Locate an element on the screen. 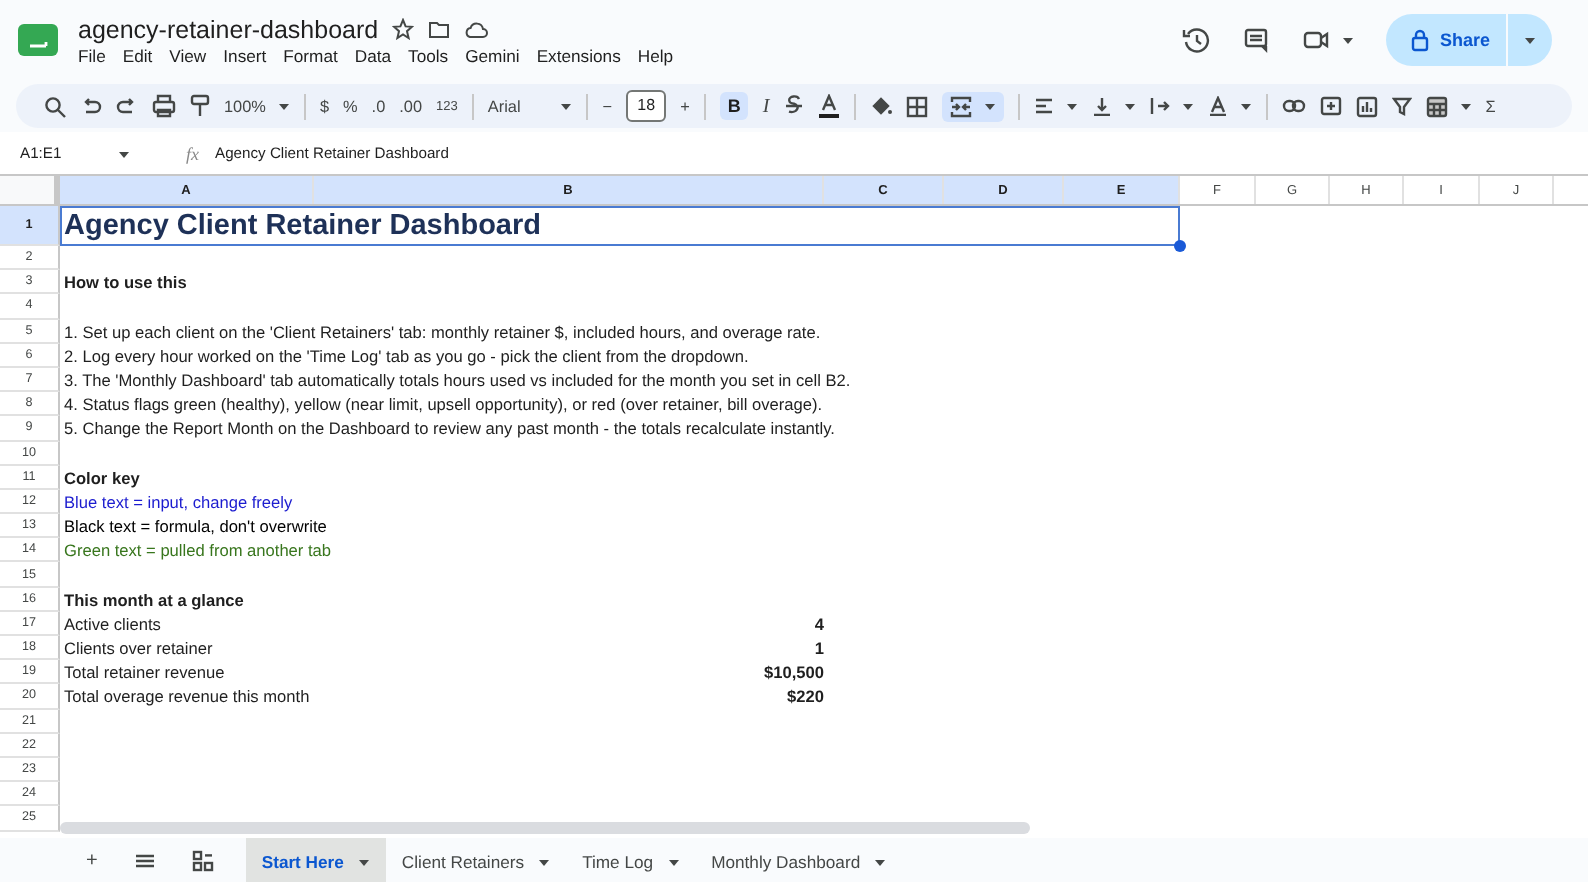 The image size is (1588, 882). cell-text: 5. Change the Report Month on the Dashboard to review any past month - the totals recalculate instantly. is located at coordinates (449, 428).